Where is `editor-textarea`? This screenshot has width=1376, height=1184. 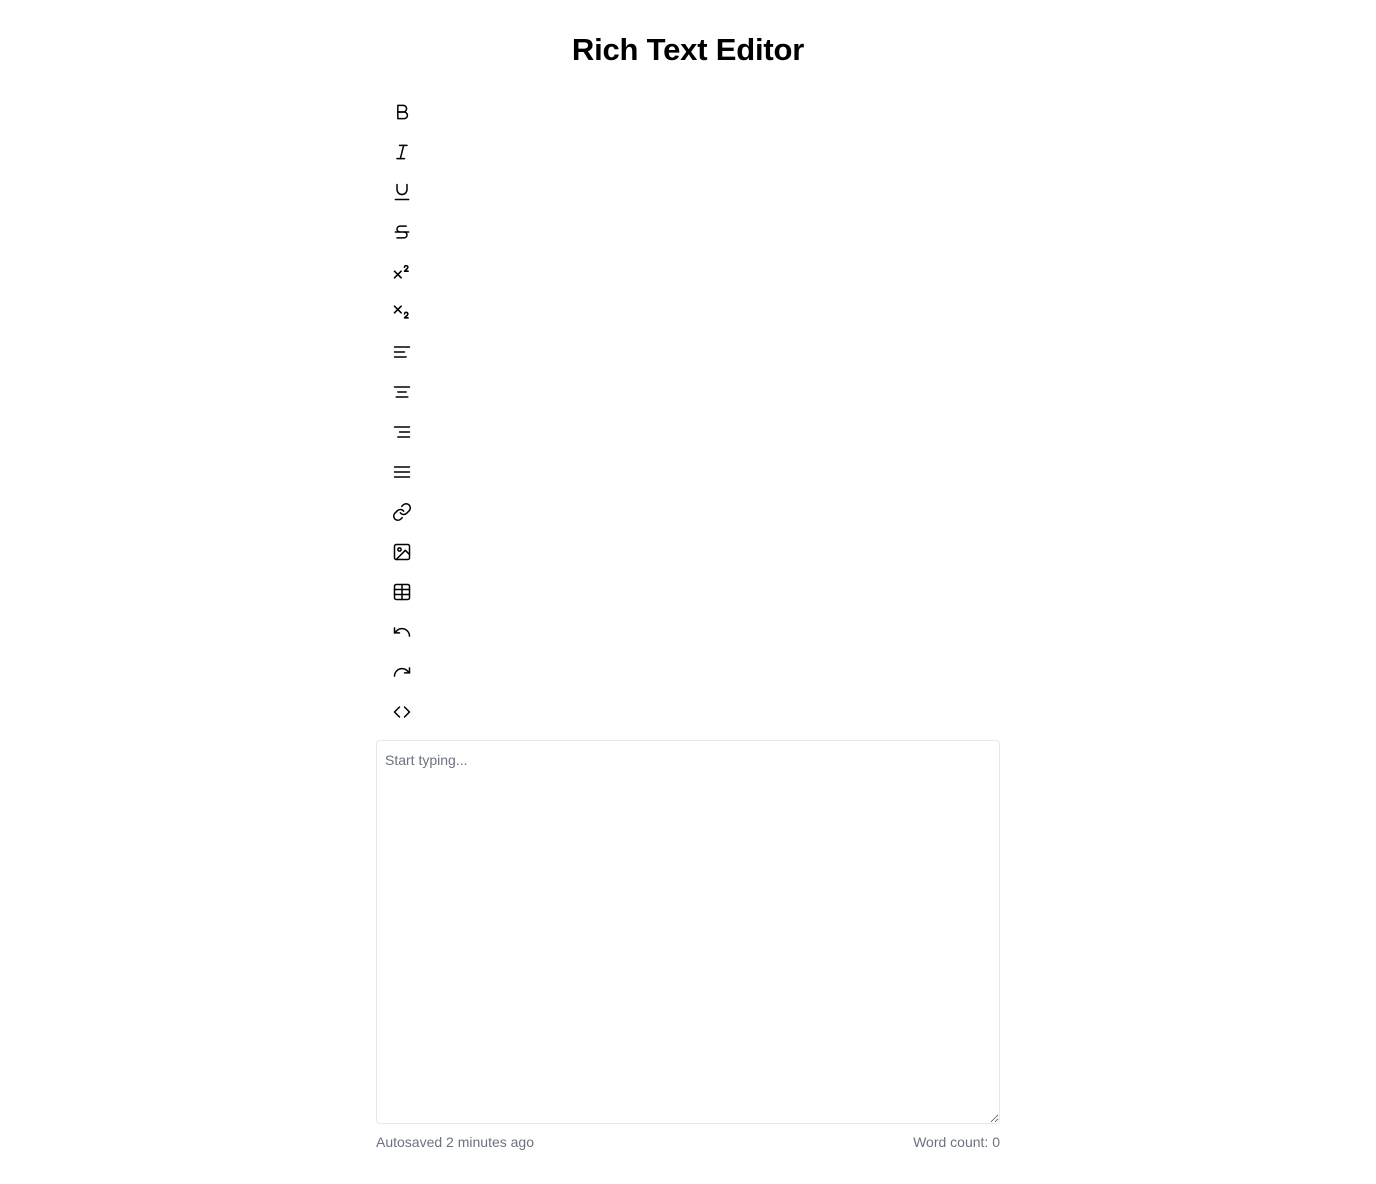 editor-textarea is located at coordinates (688, 932).